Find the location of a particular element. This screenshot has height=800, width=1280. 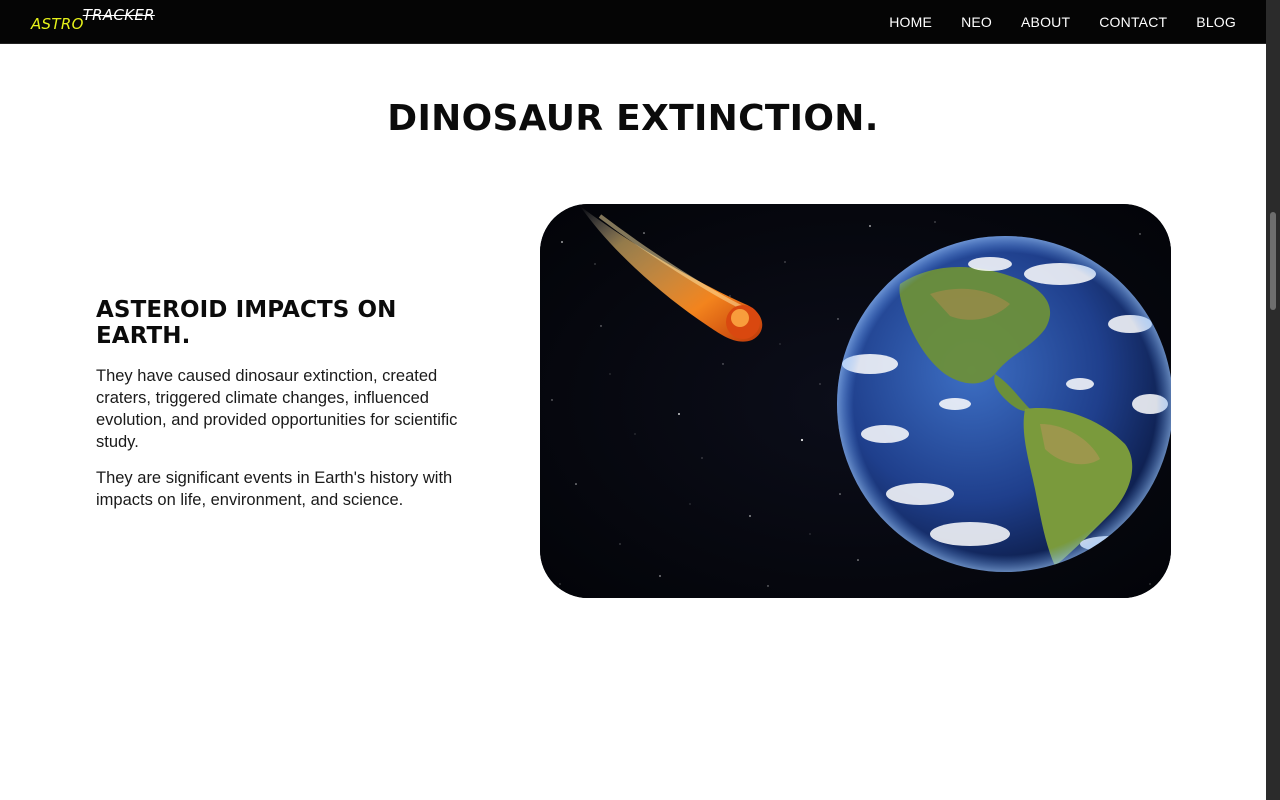

nav-item-about: ABOUT is located at coordinates (1045, 21).